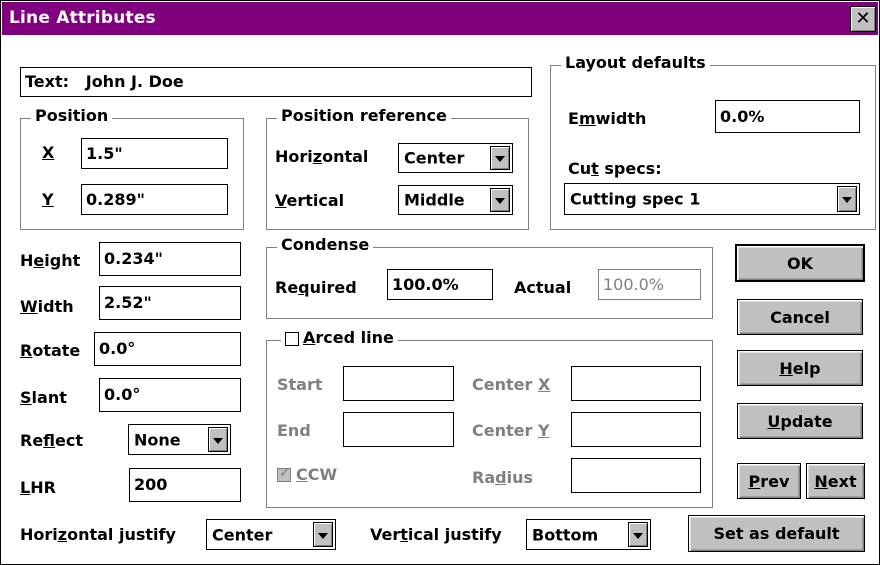 The image size is (880, 565). I want to click on horizontal-position-select: Center, so click(455, 158).